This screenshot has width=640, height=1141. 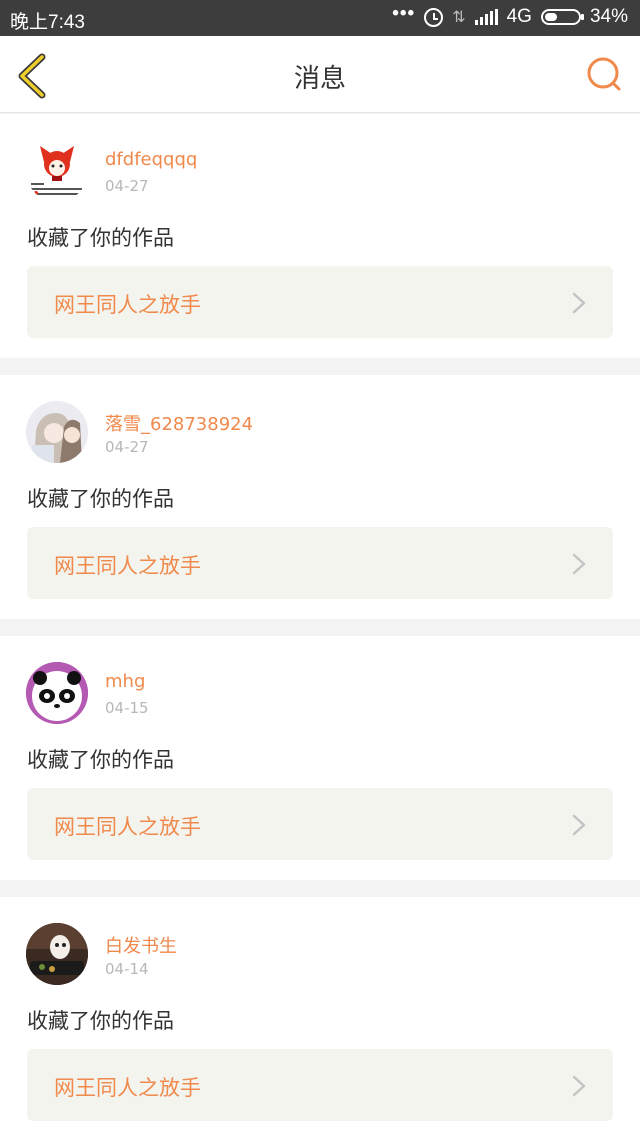 I want to click on status-bar: 晚上7:43 ••• ⇅ 4G 34%, so click(x=320, y=18).